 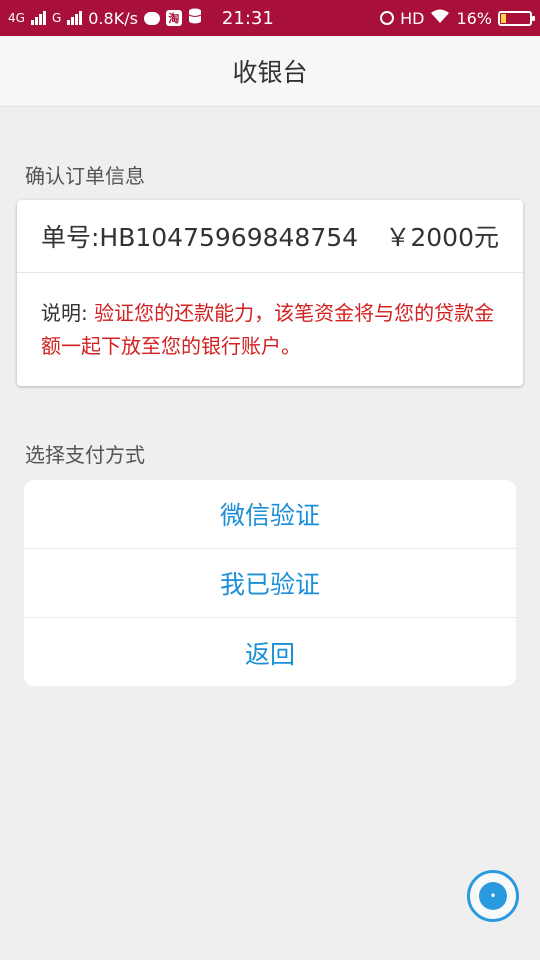 I want to click on status-bar: 4G G 0.8K/s 淘 21:31 HD 16%, so click(x=270, y=18).